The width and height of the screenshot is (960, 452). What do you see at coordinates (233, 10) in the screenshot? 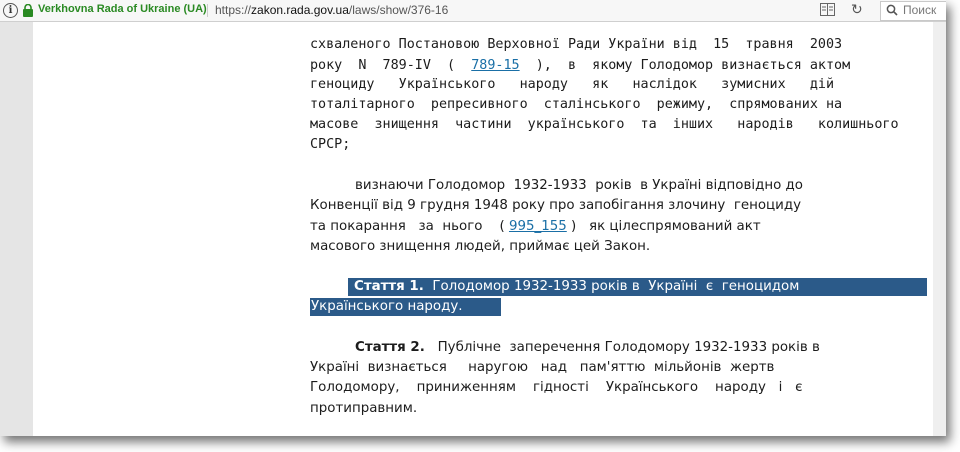
I see `url-scheme: https://` at bounding box center [233, 10].